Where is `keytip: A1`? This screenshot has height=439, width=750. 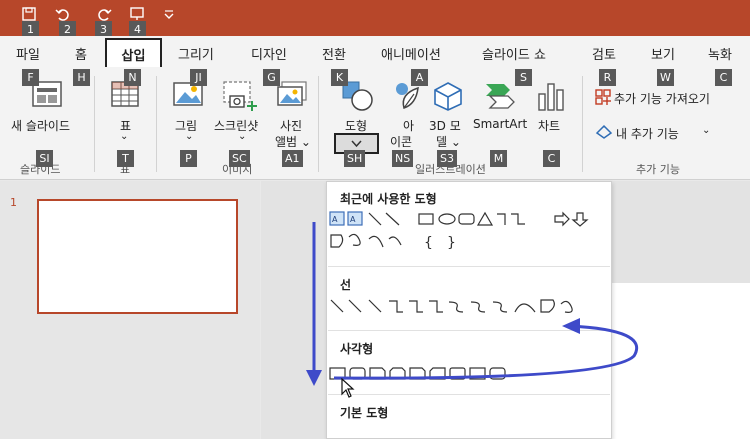 keytip: A1 is located at coordinates (292, 158).